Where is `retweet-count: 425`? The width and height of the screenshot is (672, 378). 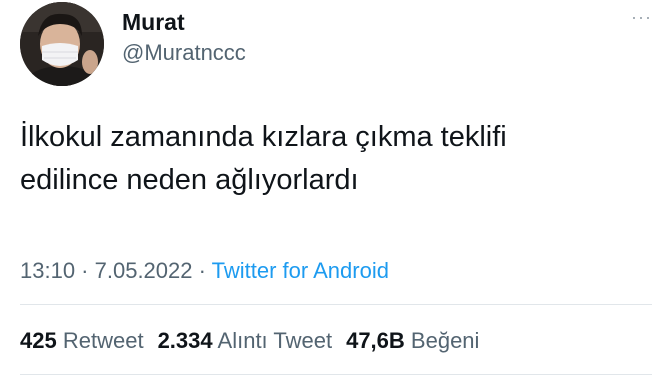 retweet-count: 425 is located at coordinates (38, 340).